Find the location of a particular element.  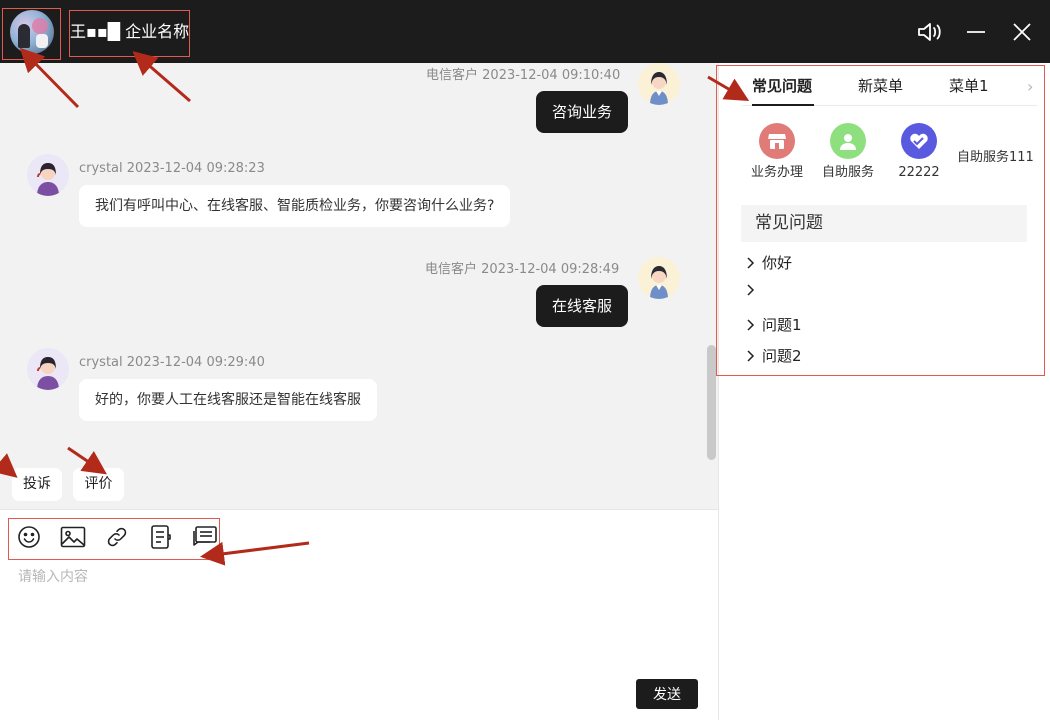

chat-scrollbar is located at coordinates (711, 402).